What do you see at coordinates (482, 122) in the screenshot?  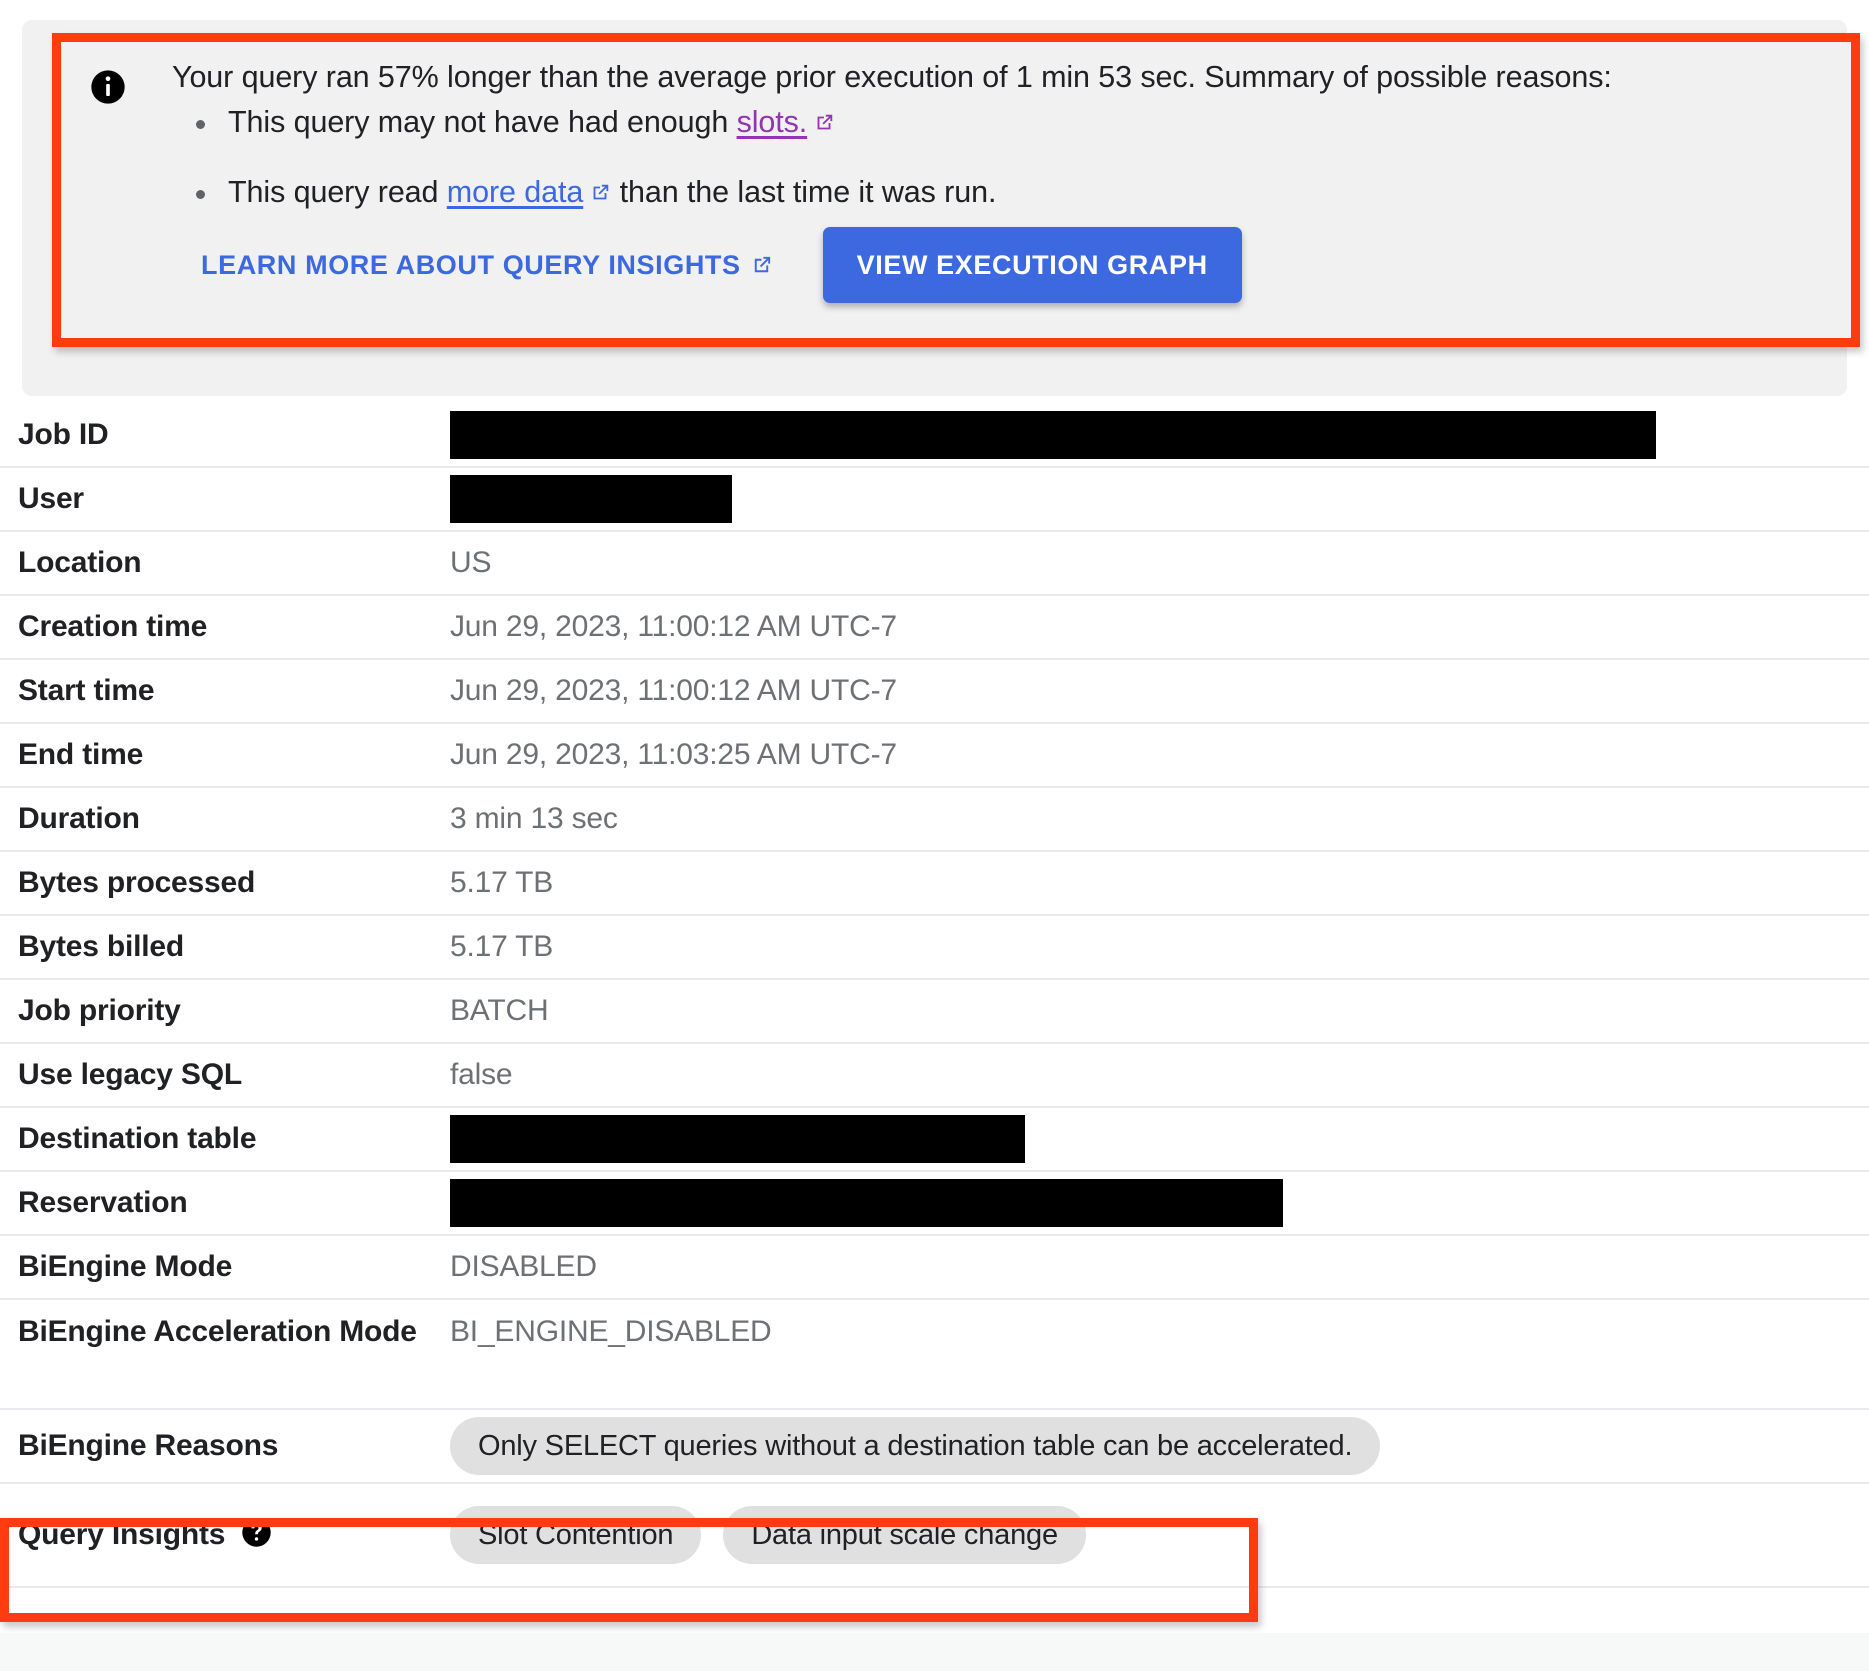 I see `bullet-text-prefix: This query may not have had enough` at bounding box center [482, 122].